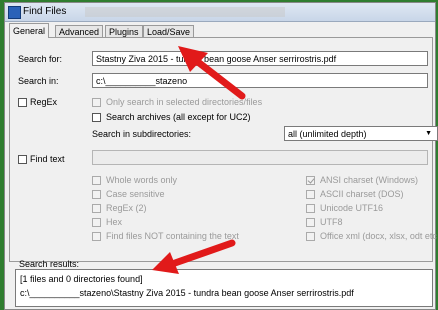 This screenshot has width=438, height=310. I want to click on search-results-label: Search results:, so click(49, 264).